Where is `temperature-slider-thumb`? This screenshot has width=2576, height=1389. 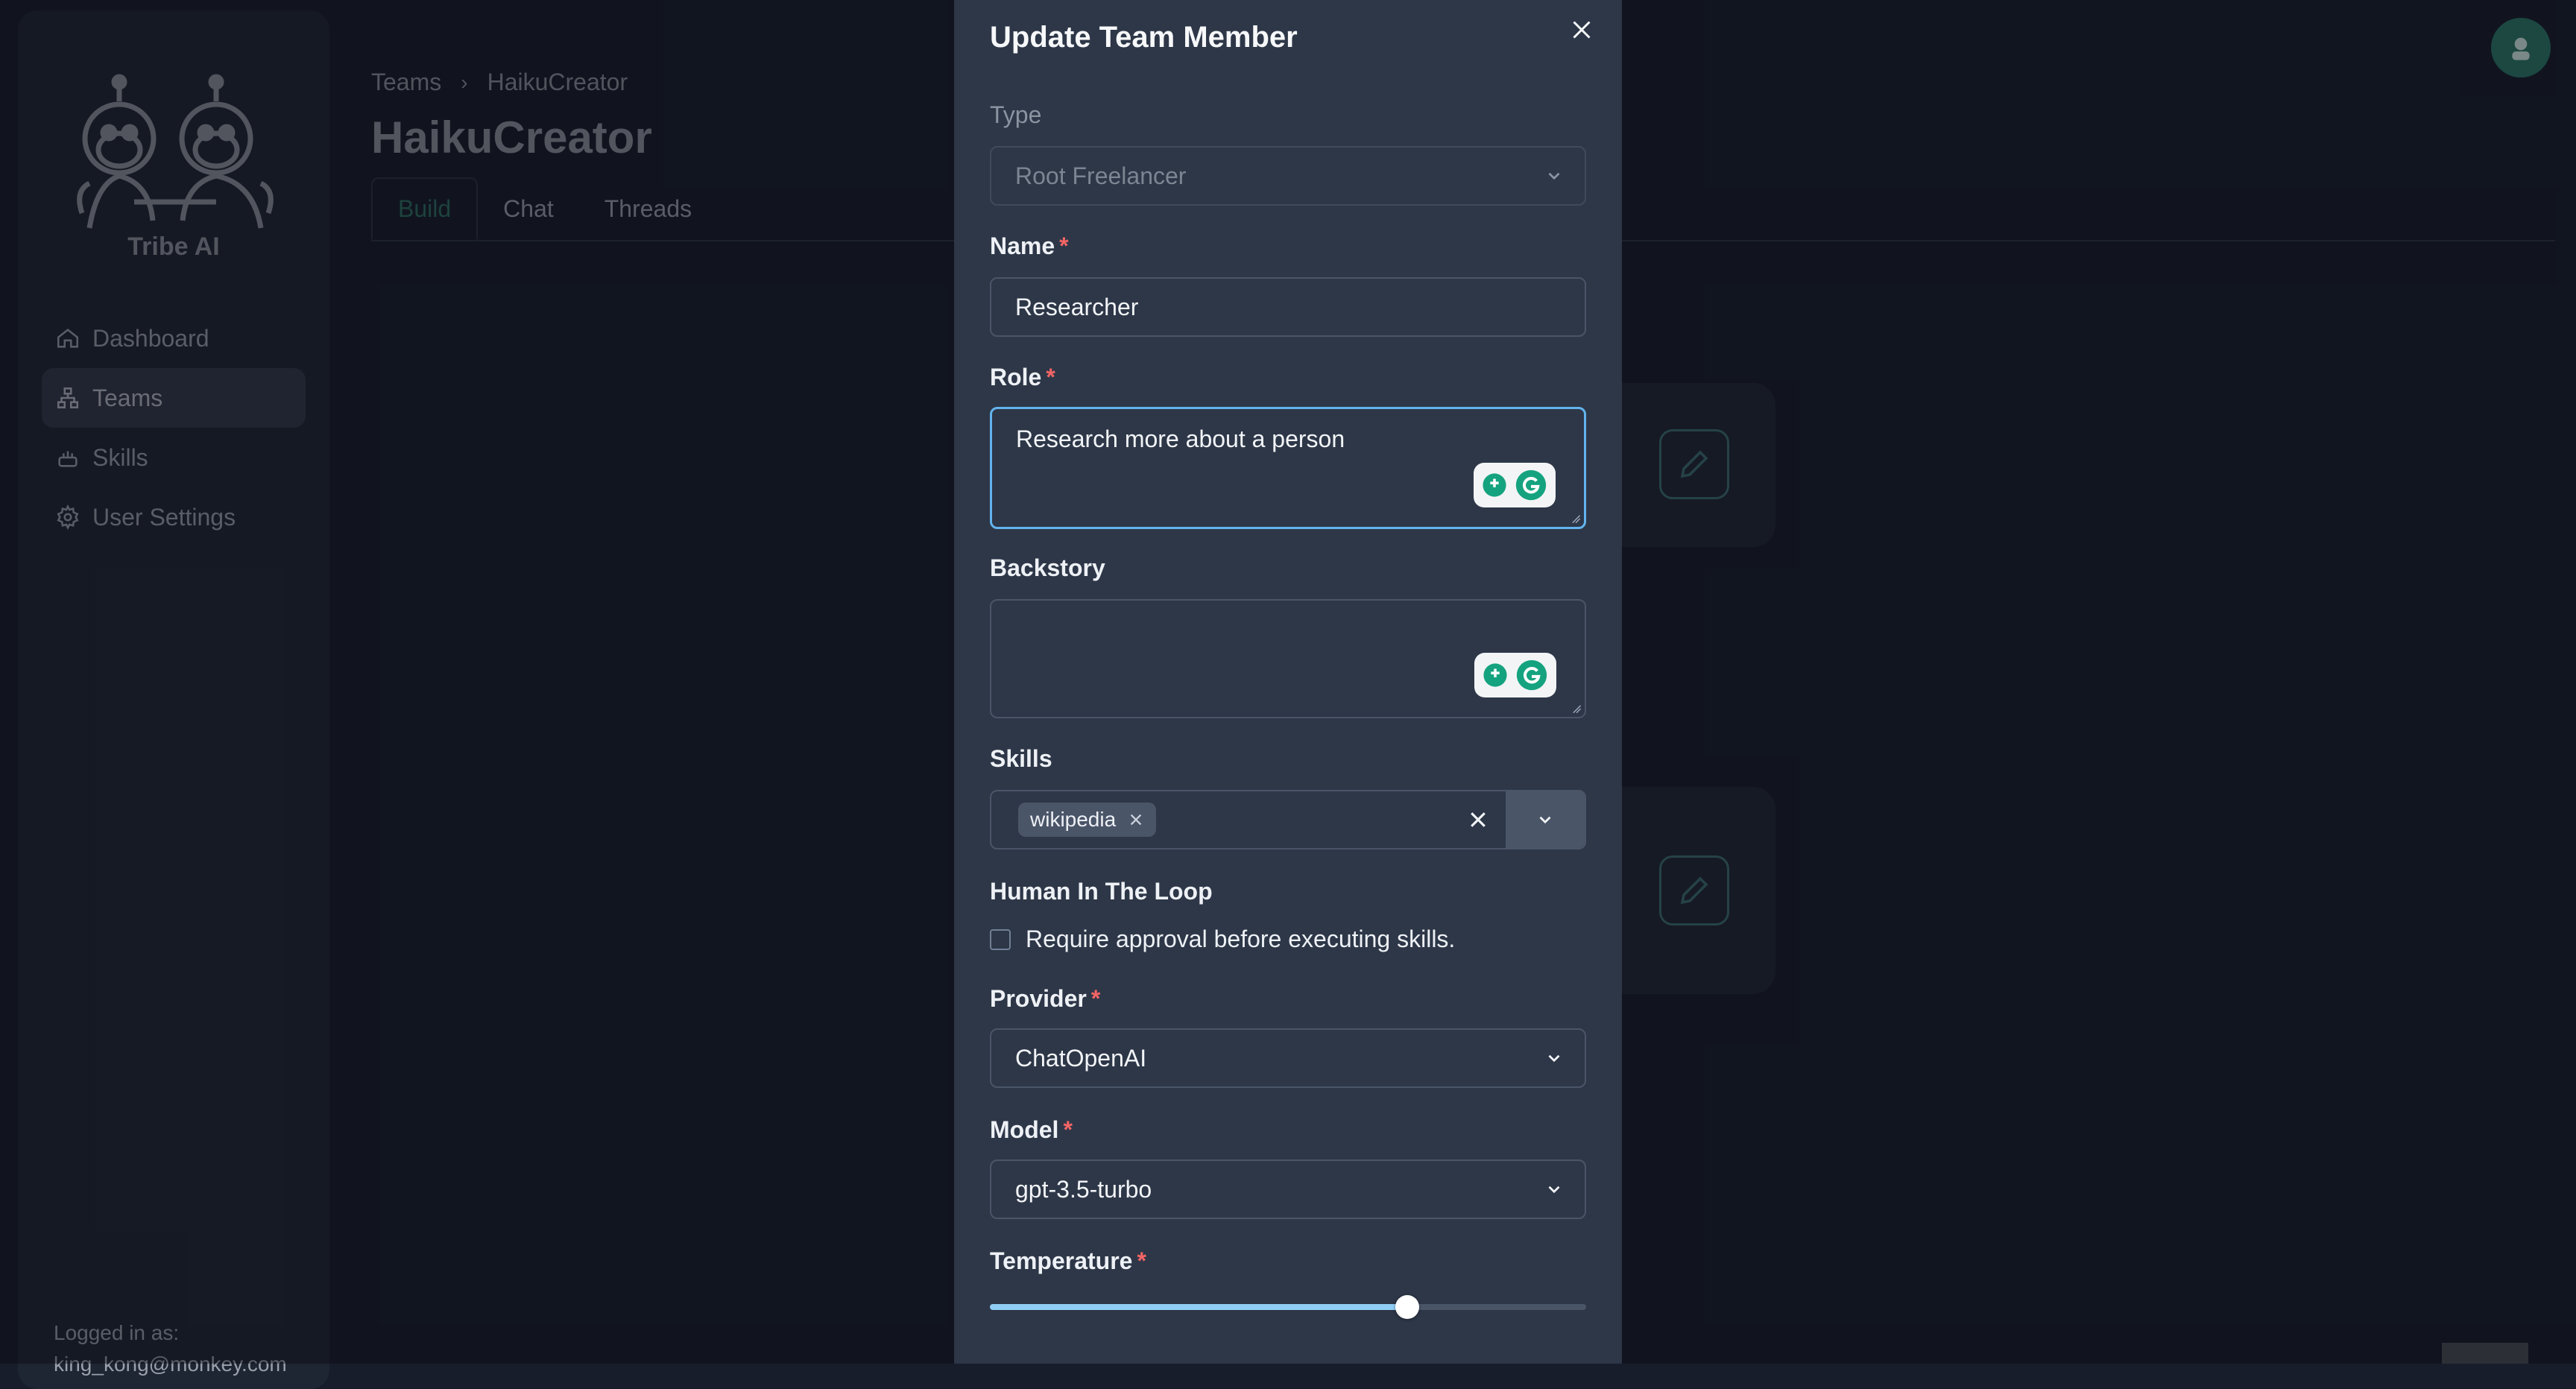
temperature-slider-thumb is located at coordinates (1407, 1307).